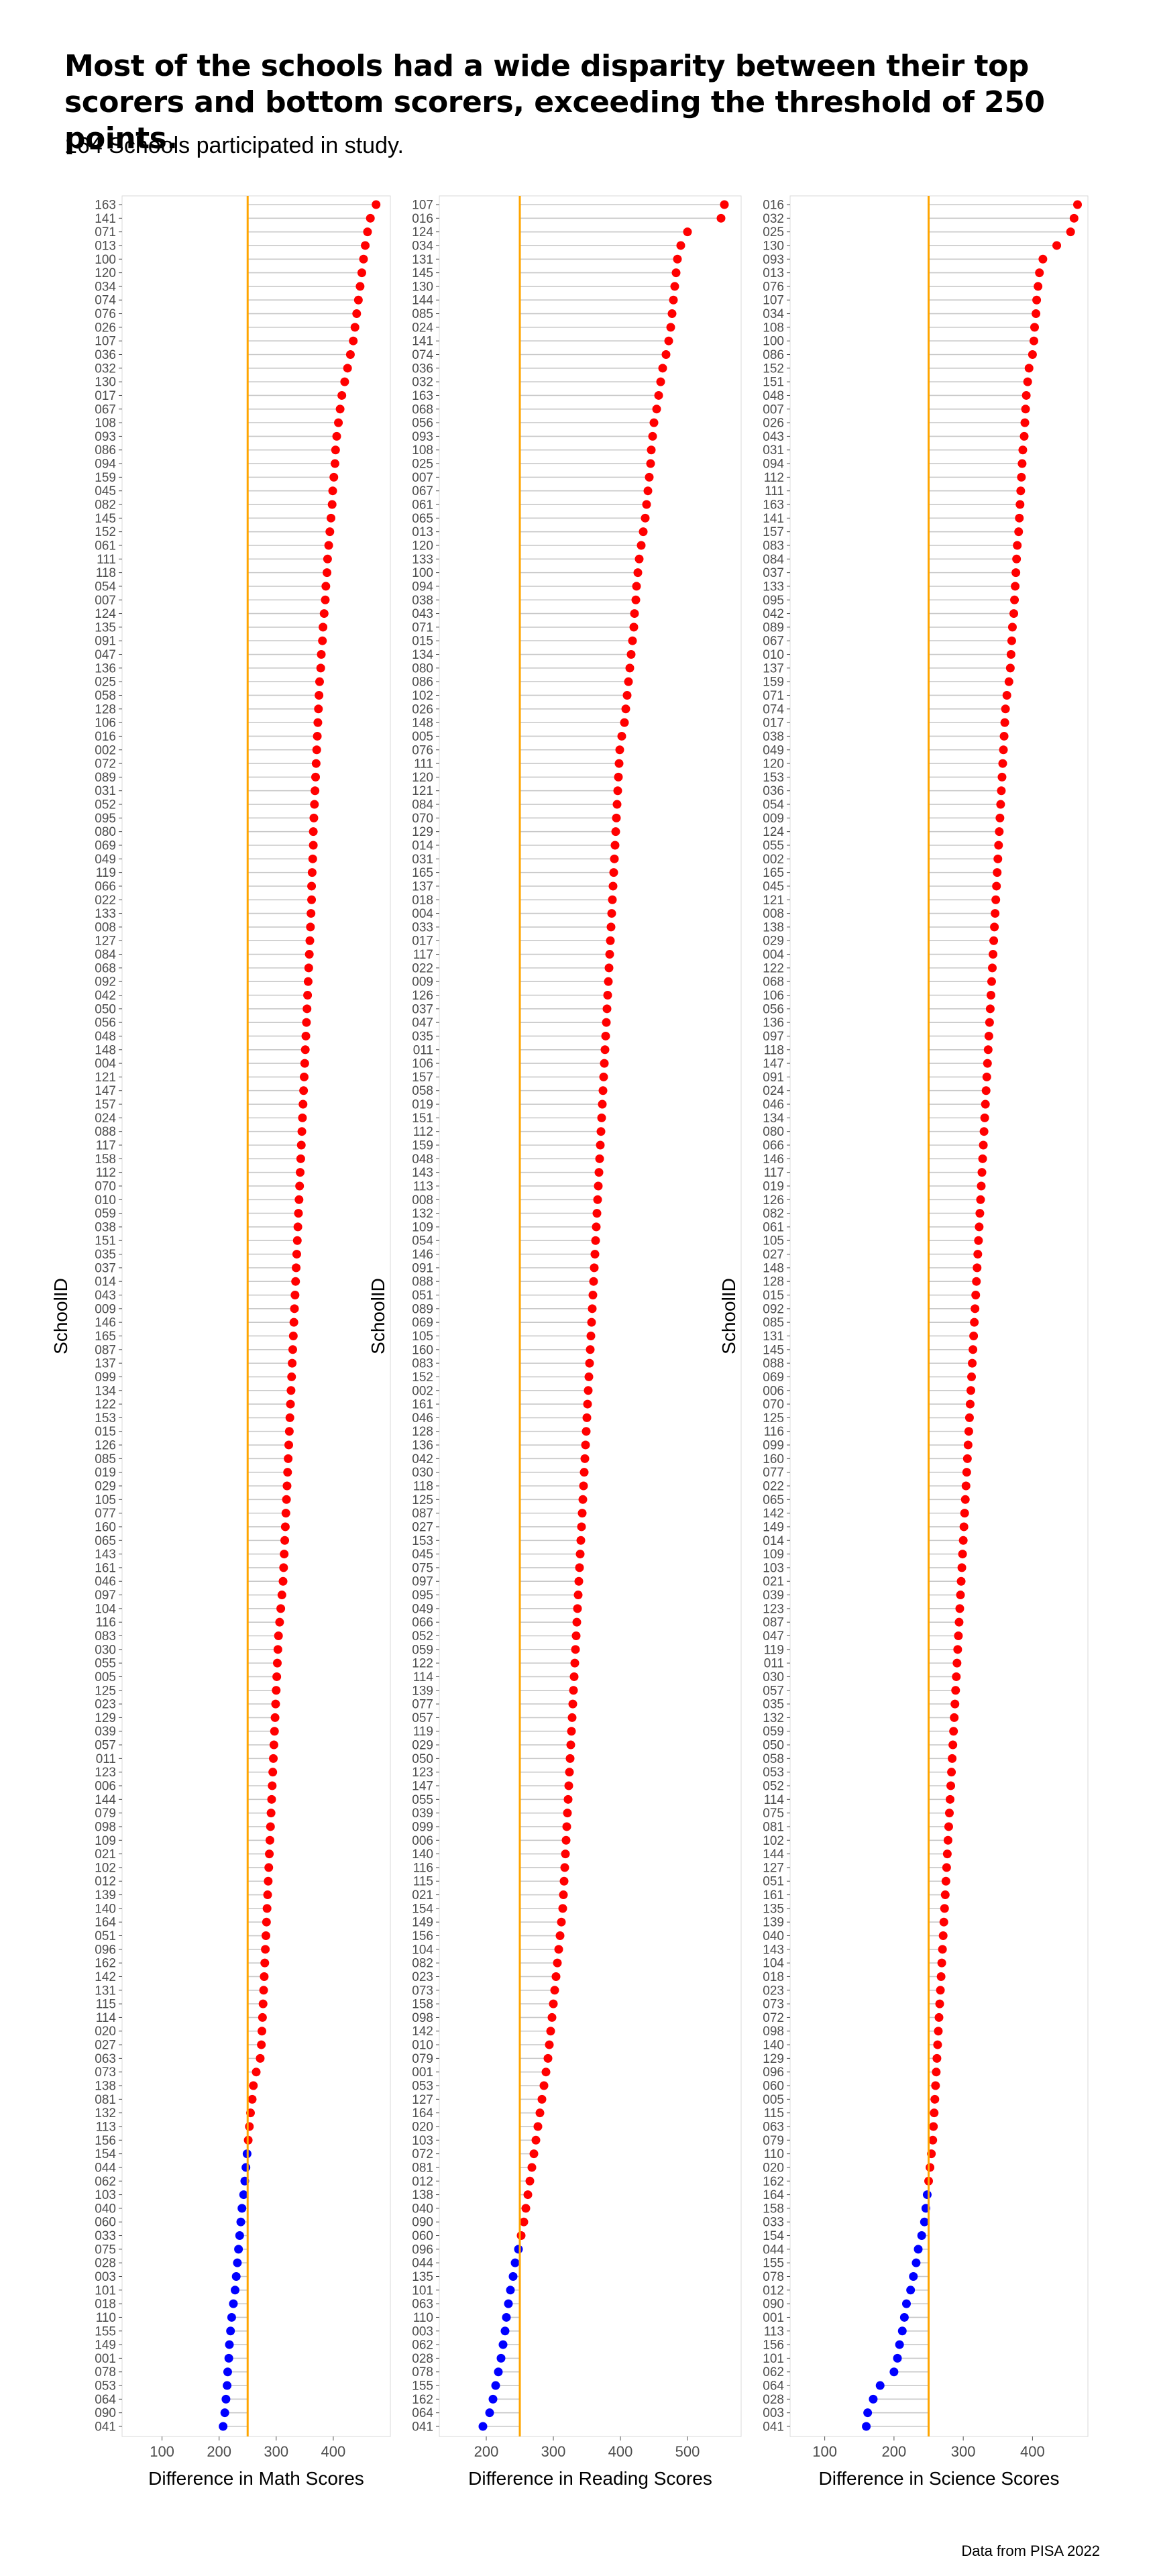  I want to click on y-tick-label: 057, so click(105, 1746).